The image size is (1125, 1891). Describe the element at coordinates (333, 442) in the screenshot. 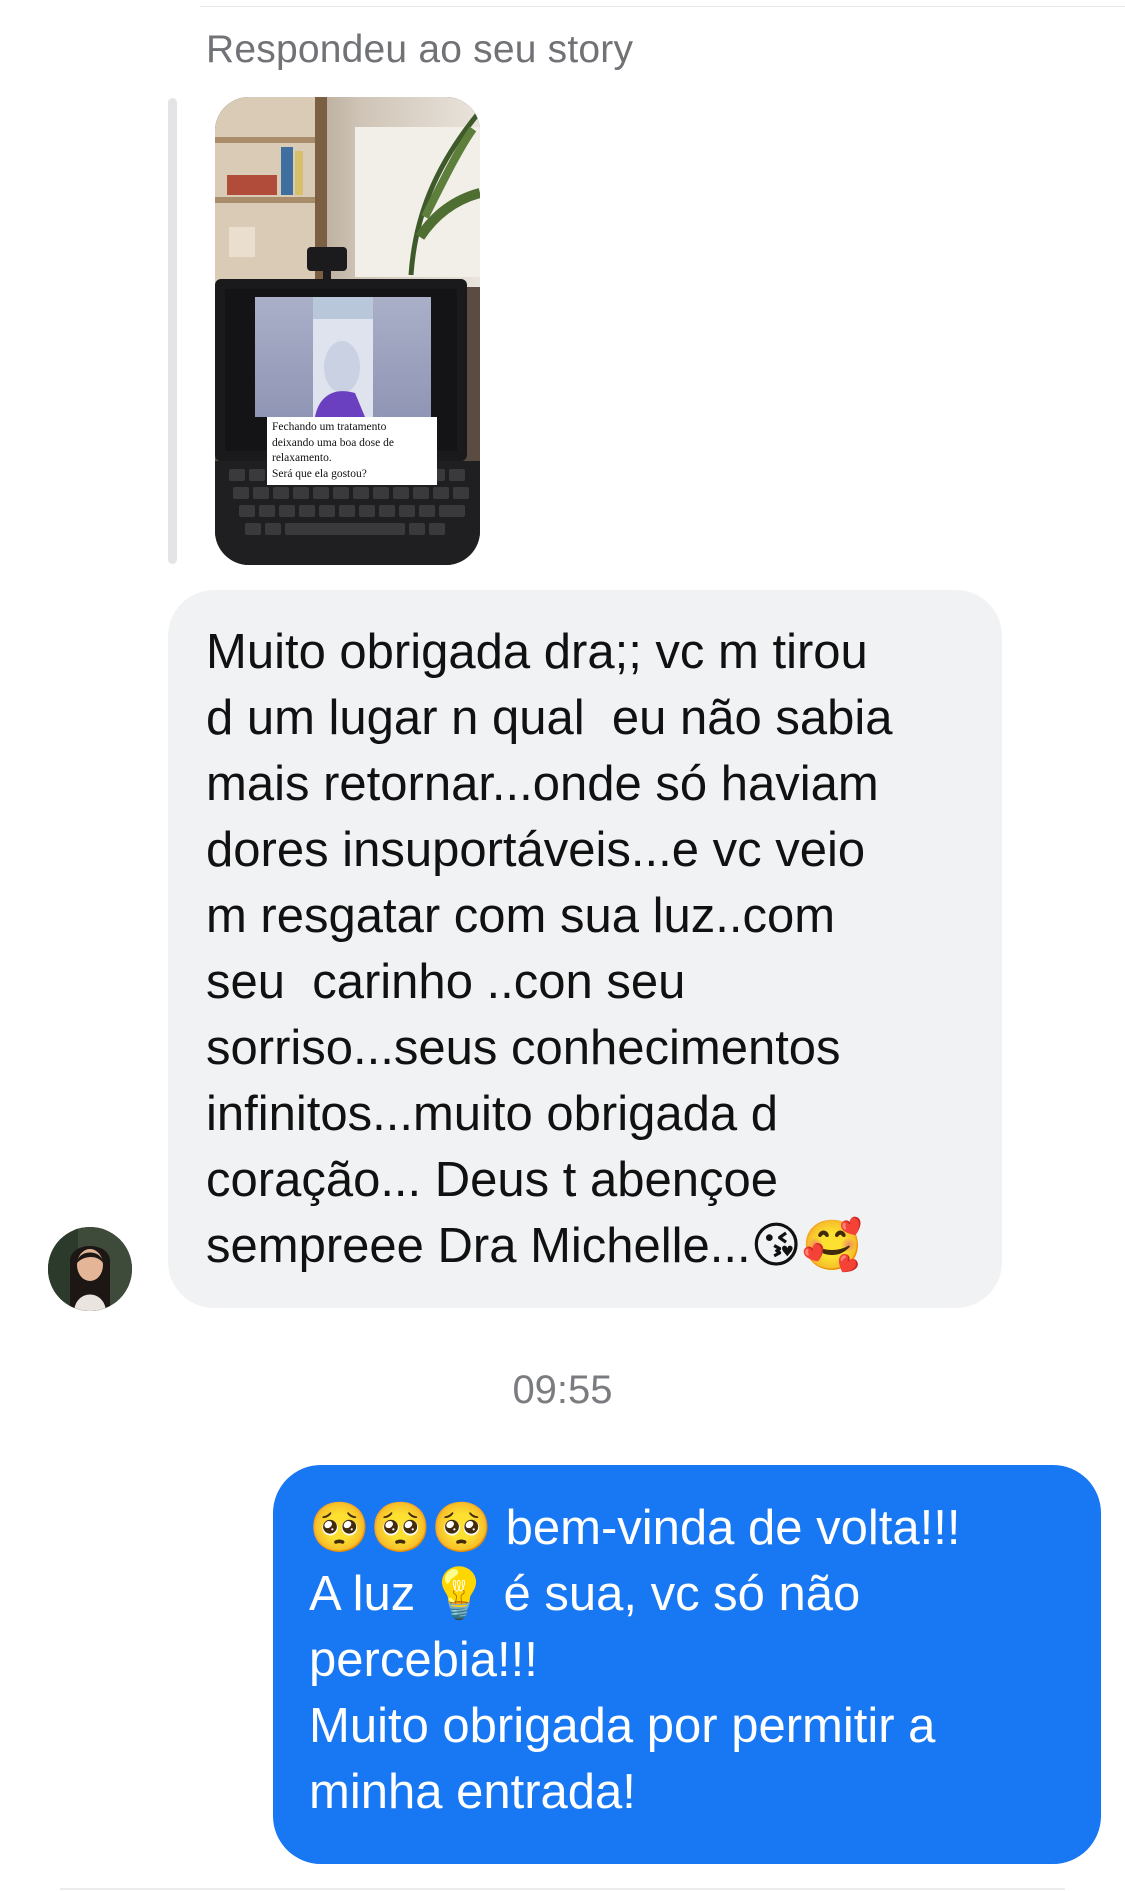

I see `story-caption-line: deixando uma boa dose de` at that location.